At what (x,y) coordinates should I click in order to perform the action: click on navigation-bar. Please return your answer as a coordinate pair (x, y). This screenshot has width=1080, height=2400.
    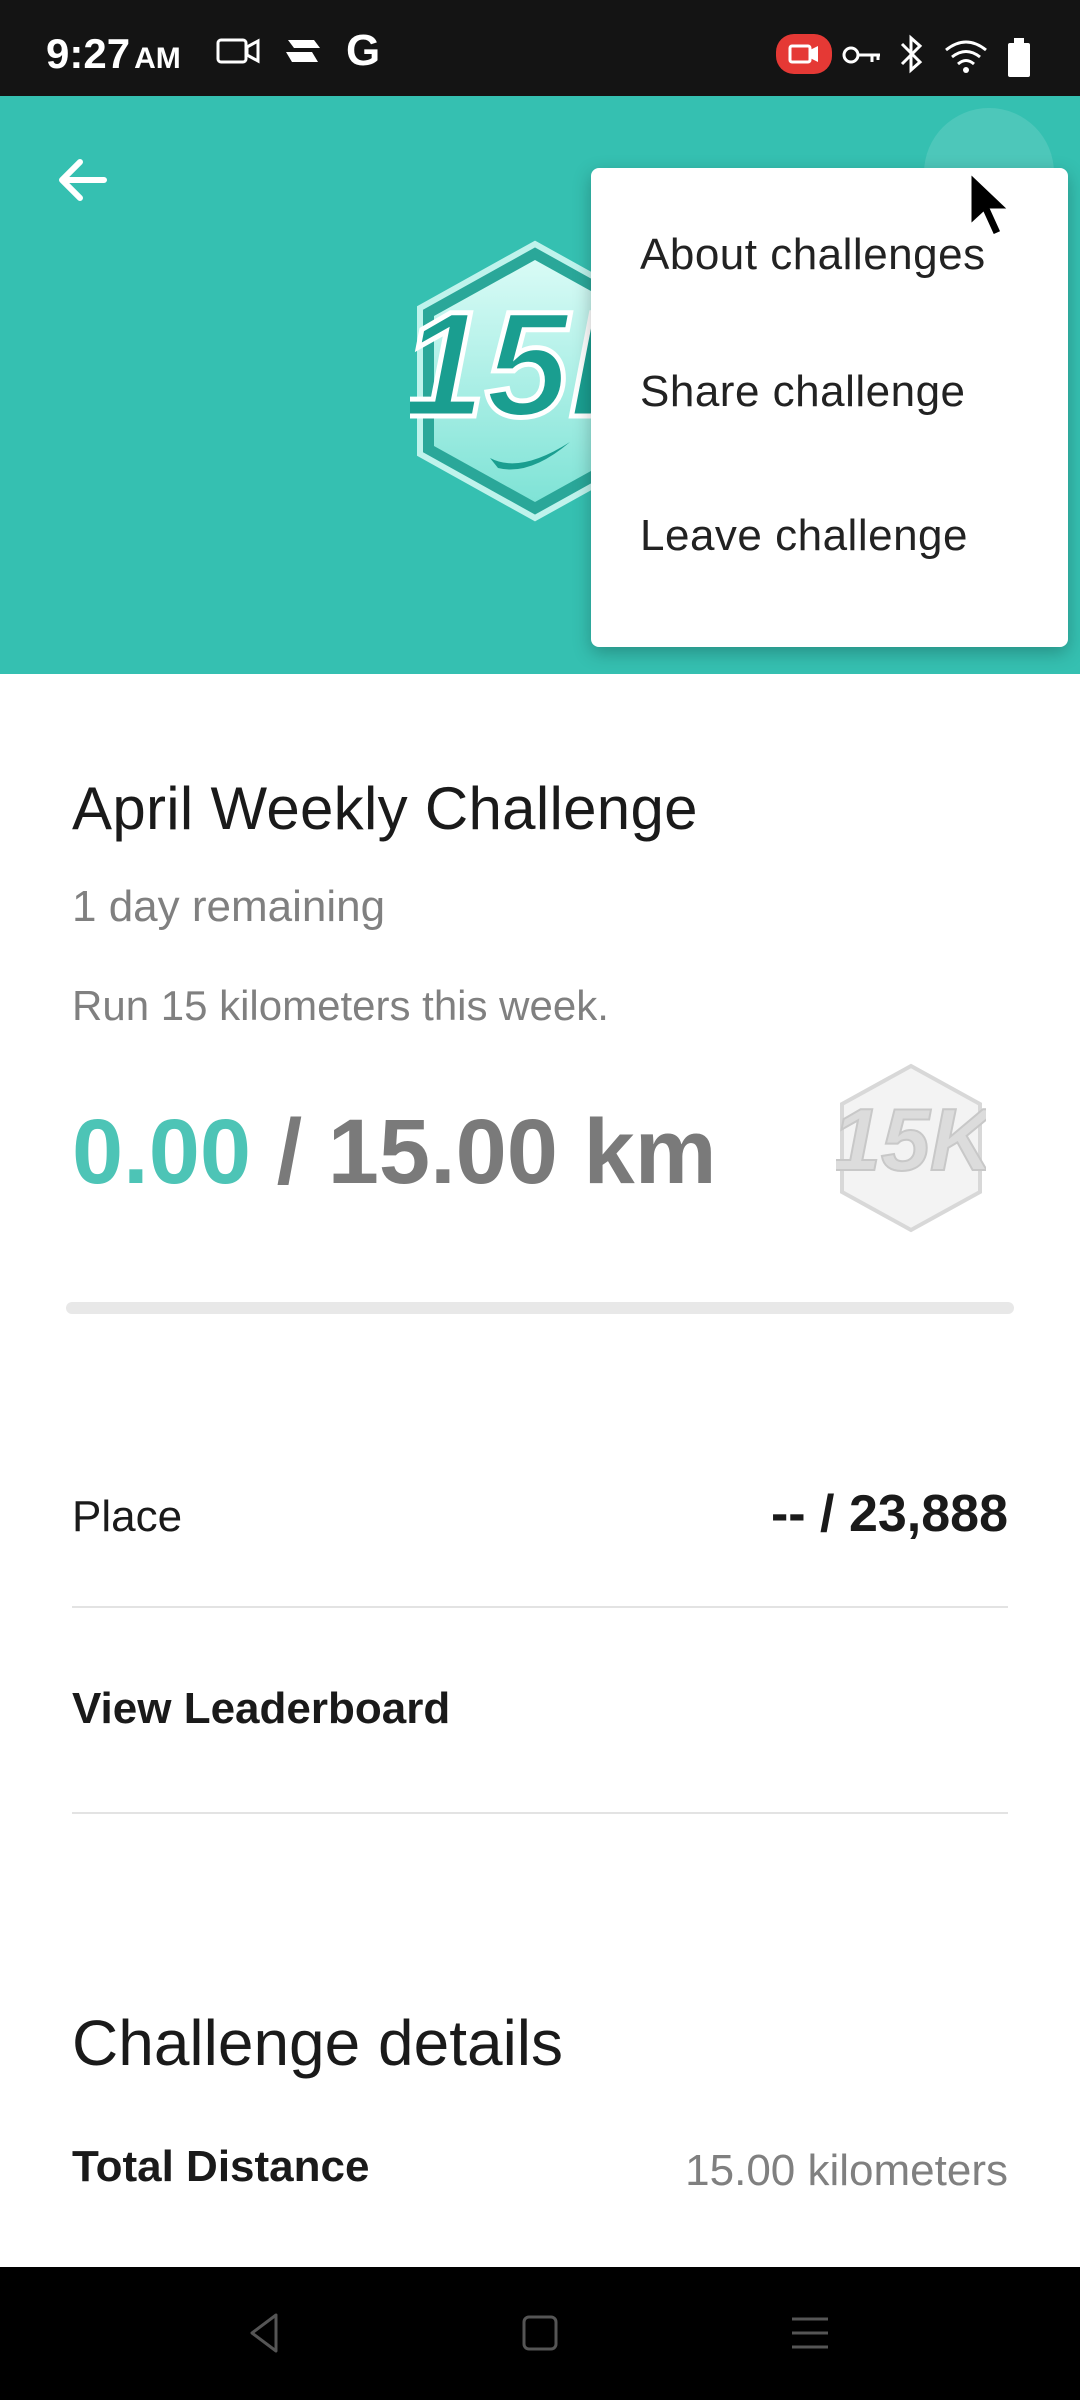
    Looking at the image, I should click on (540, 2333).